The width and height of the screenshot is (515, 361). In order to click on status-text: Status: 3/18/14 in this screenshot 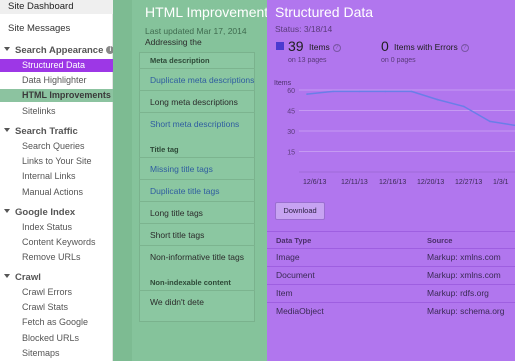, I will do `click(304, 29)`.